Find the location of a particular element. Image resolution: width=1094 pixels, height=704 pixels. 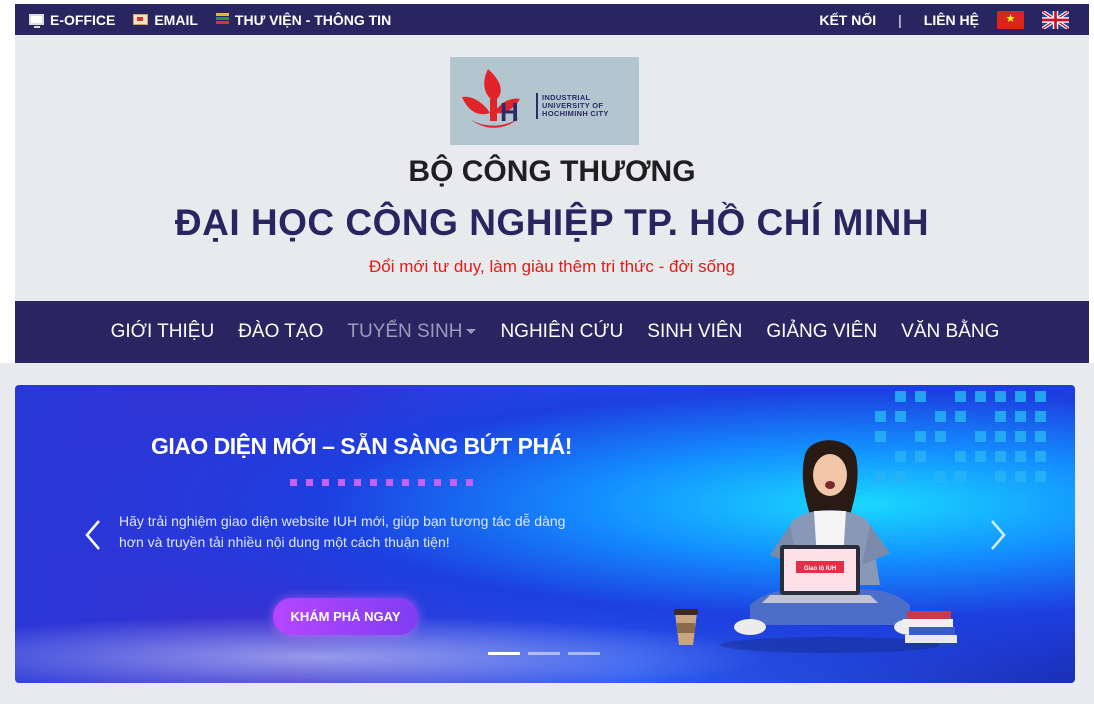

email-link: EMAIL is located at coordinates (165, 20).